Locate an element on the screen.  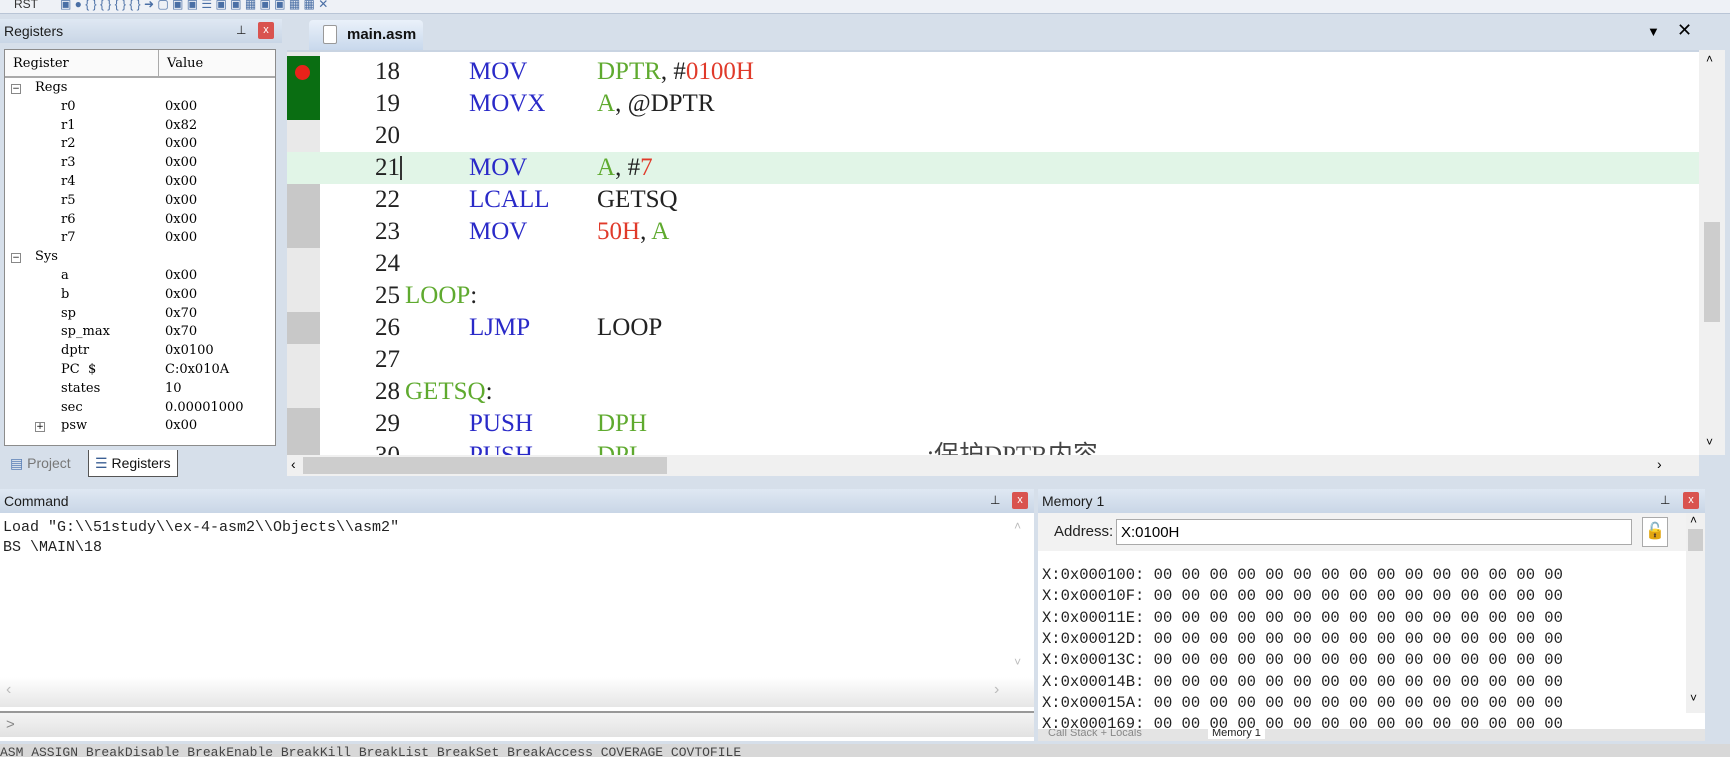
code-line: 22 LCALL GETSQ is located at coordinates (993, 200).